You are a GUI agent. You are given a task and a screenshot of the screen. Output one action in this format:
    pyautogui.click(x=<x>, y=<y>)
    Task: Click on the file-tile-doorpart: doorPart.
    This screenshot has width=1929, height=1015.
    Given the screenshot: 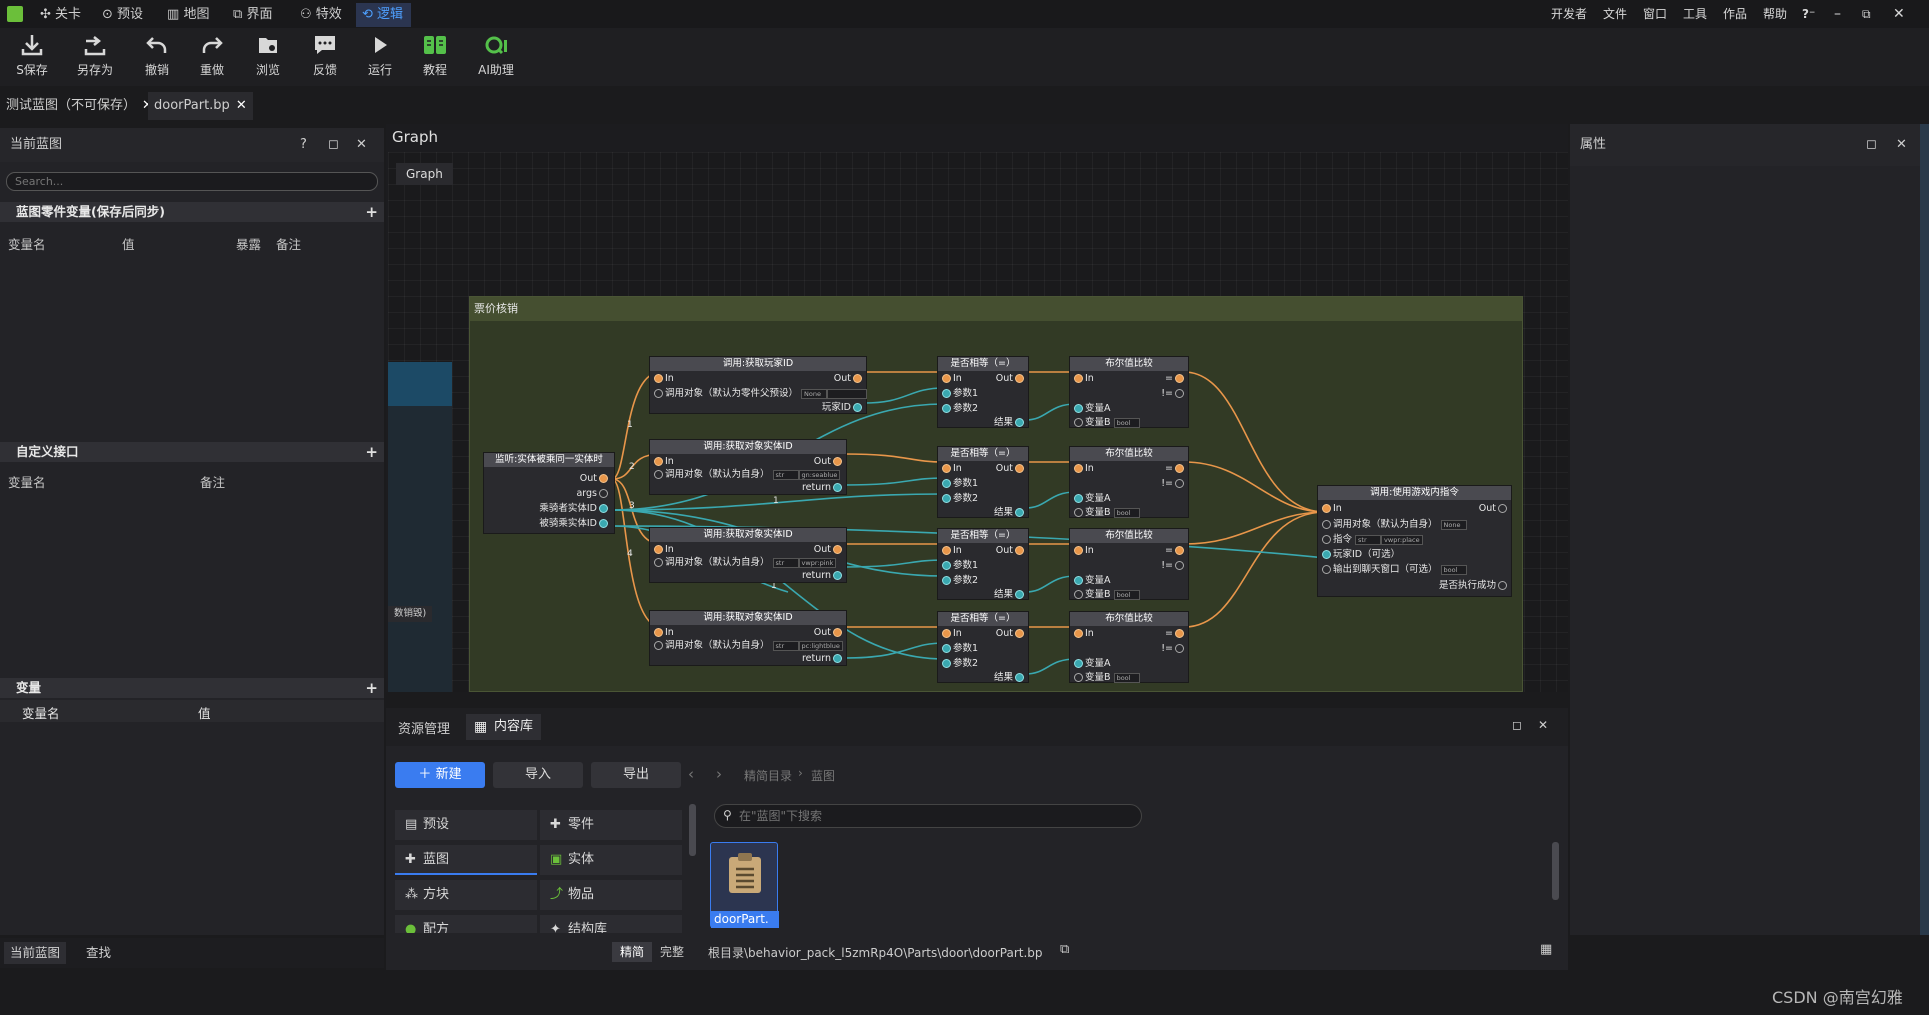 What is the action you would take?
    pyautogui.click(x=744, y=885)
    